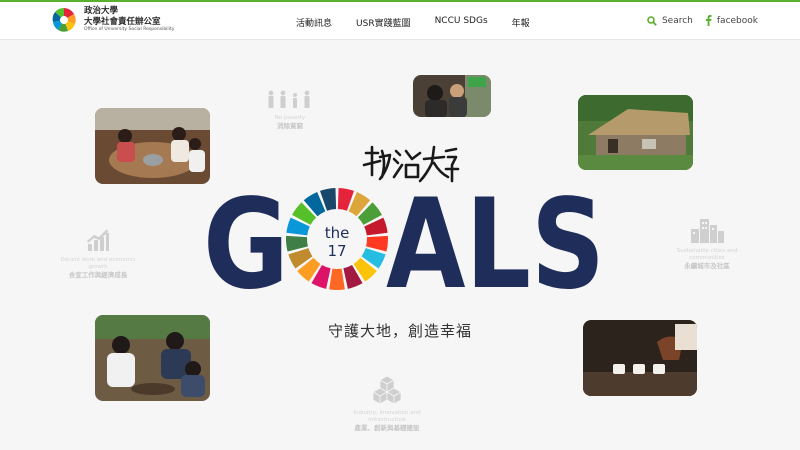 The width and height of the screenshot is (800, 450). I want to click on photo-cooking-image, so click(452, 96).